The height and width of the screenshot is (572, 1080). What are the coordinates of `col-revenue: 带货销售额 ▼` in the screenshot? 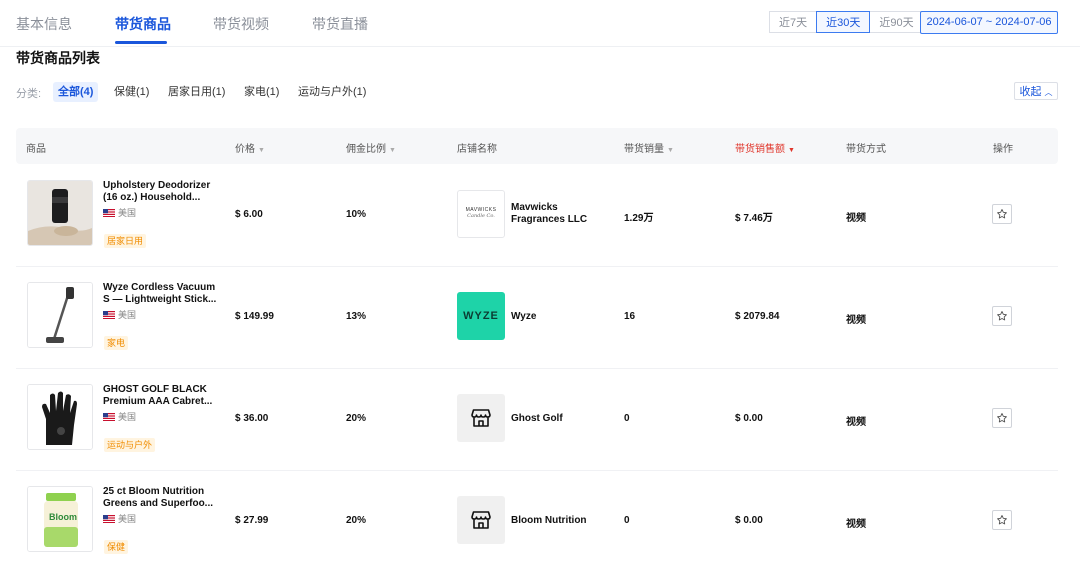 It's located at (765, 147).